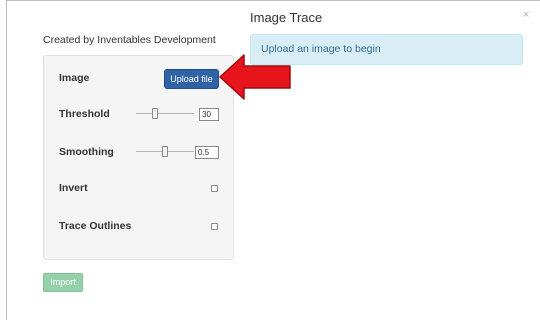  Describe the element at coordinates (526, 15) in the screenshot. I see `close-icon: ×` at that location.